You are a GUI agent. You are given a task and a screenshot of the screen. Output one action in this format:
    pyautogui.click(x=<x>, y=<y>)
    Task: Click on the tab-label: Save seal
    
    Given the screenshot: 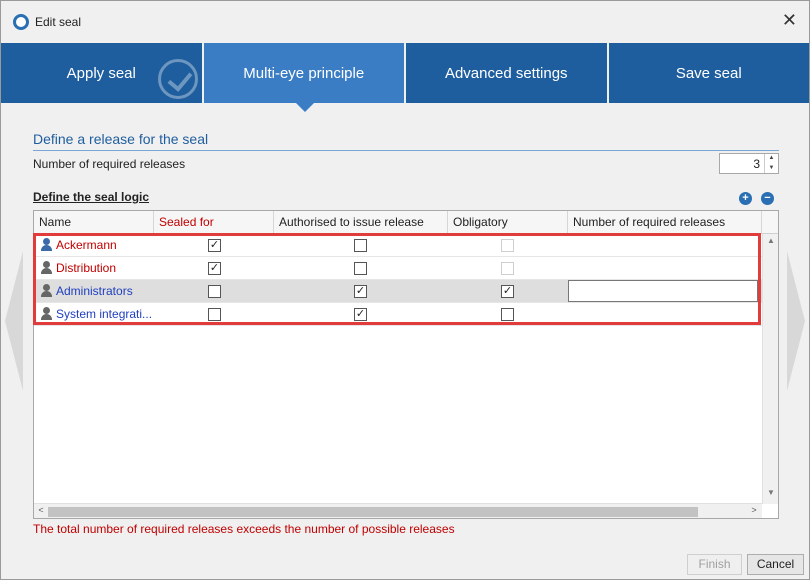 What is the action you would take?
    pyautogui.click(x=708, y=73)
    